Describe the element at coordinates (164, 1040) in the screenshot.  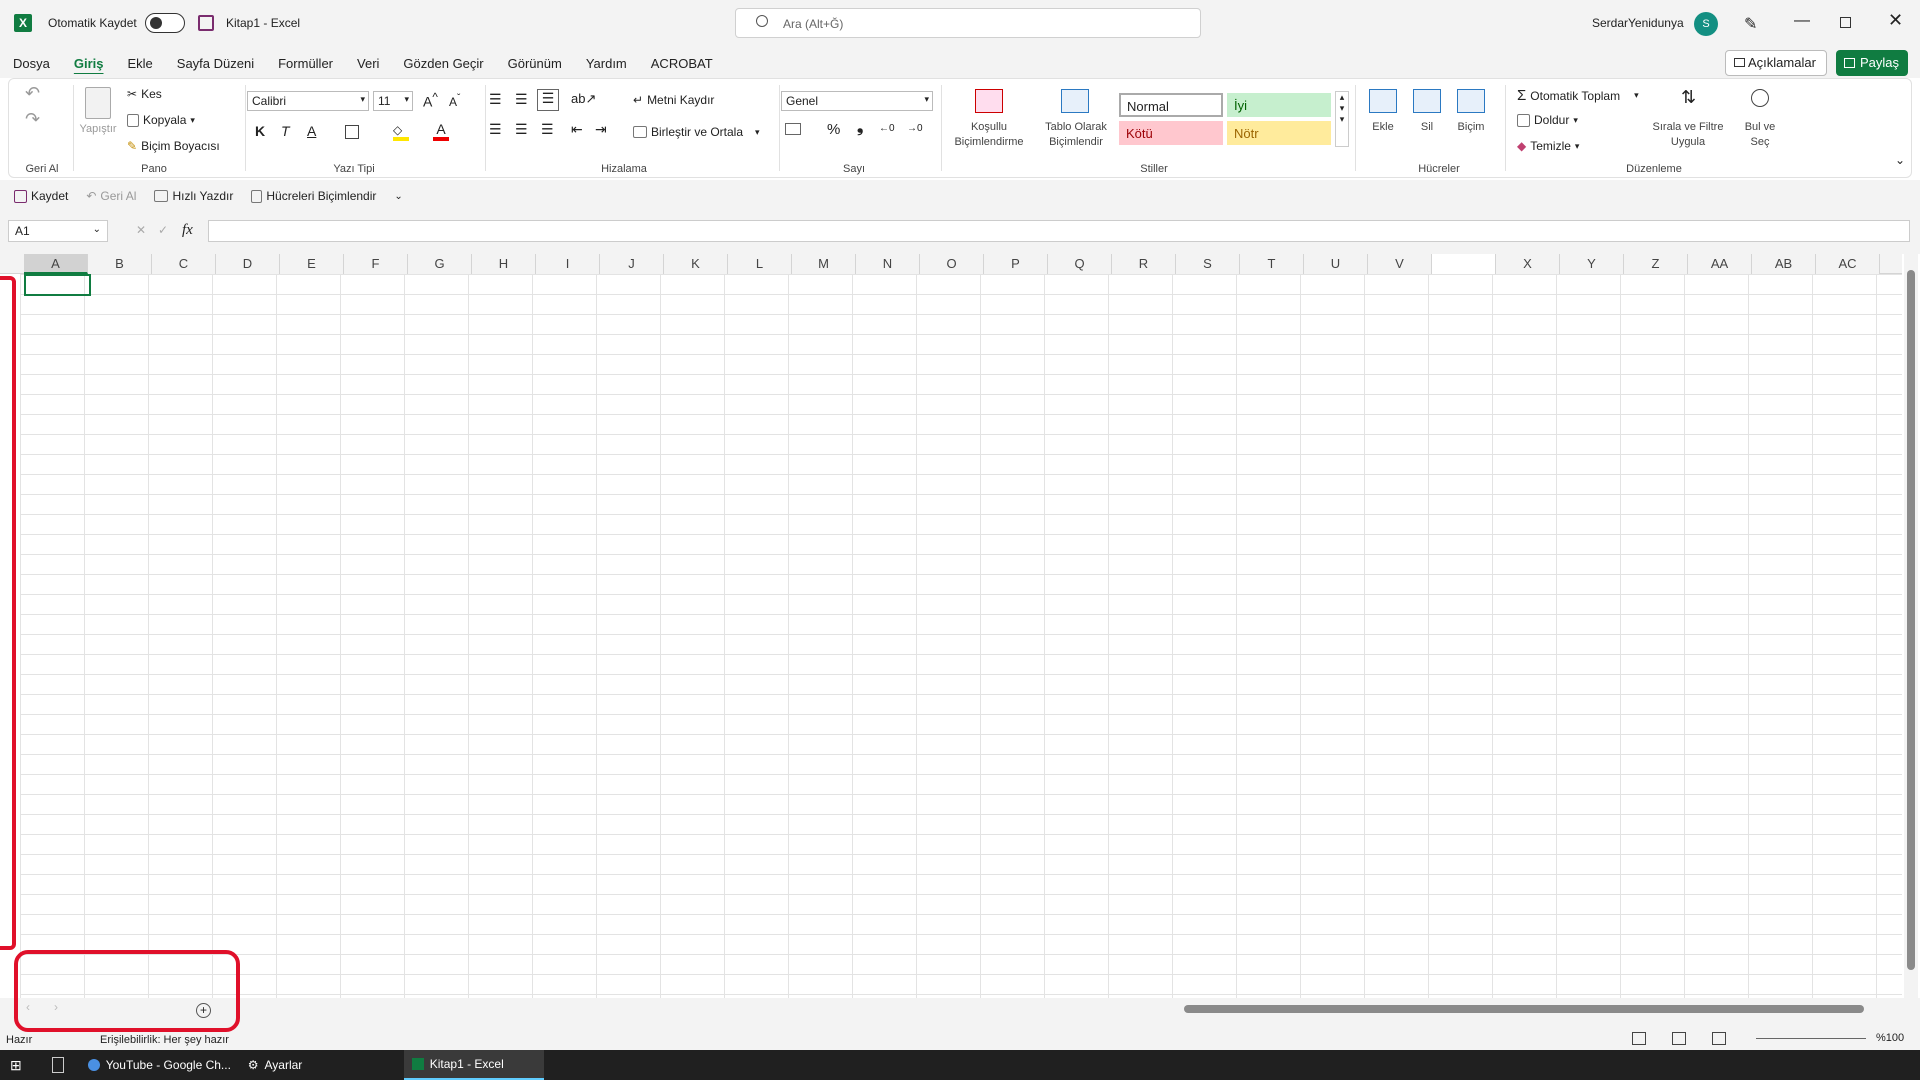
I see `accessibility-status: Erişilebilirlik: Her şey hazır` at that location.